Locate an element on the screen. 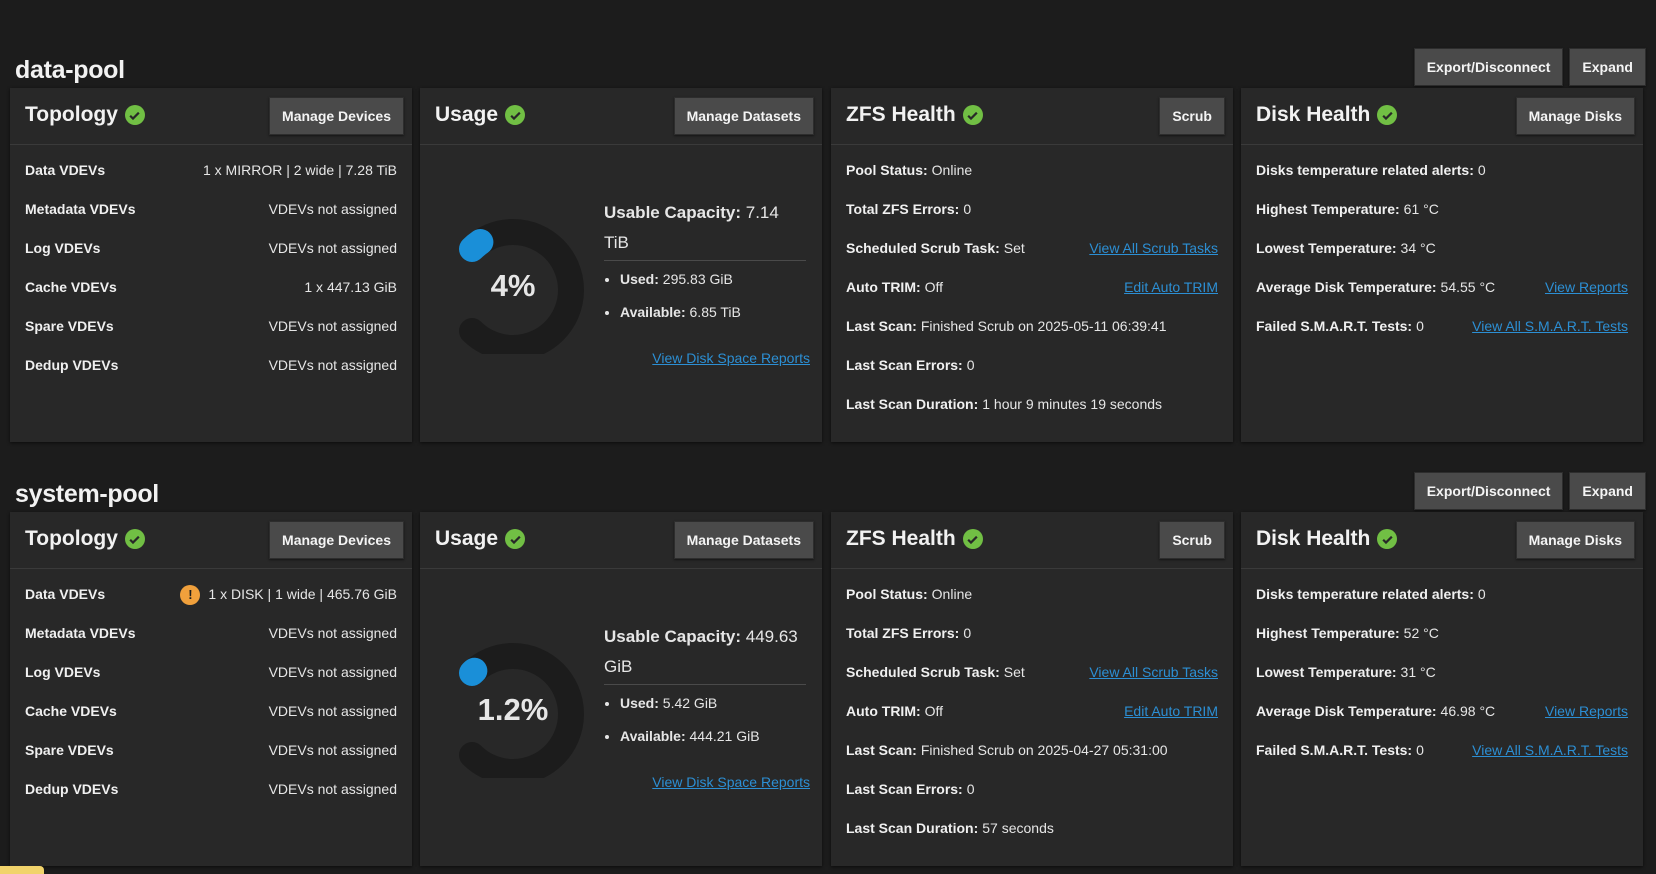  usage-list: Used: 5.42 GiB Available: 444.21 GiB is located at coordinates (705, 728).